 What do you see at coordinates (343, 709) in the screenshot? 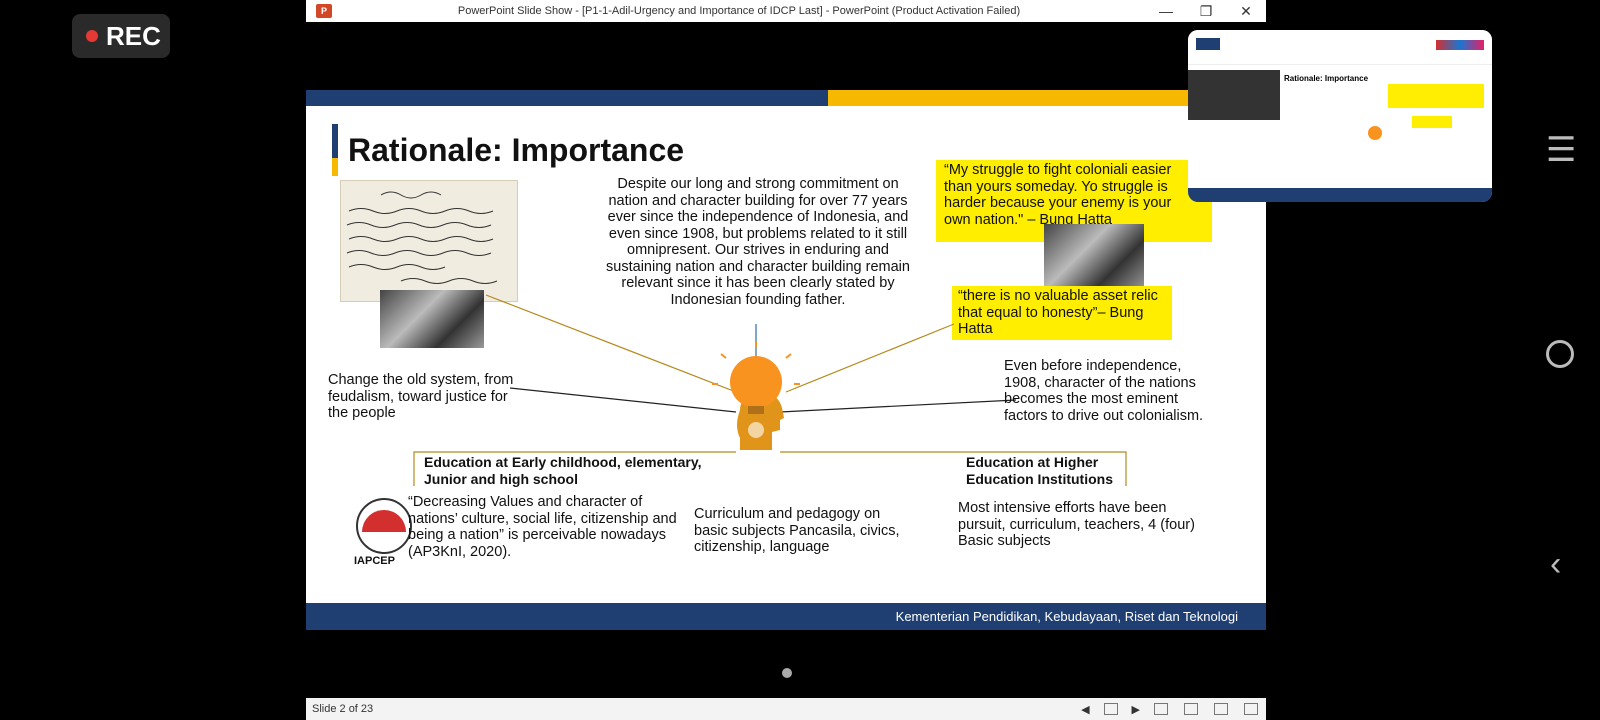
I see `slide-counter: Slide 2 of 23` at bounding box center [343, 709].